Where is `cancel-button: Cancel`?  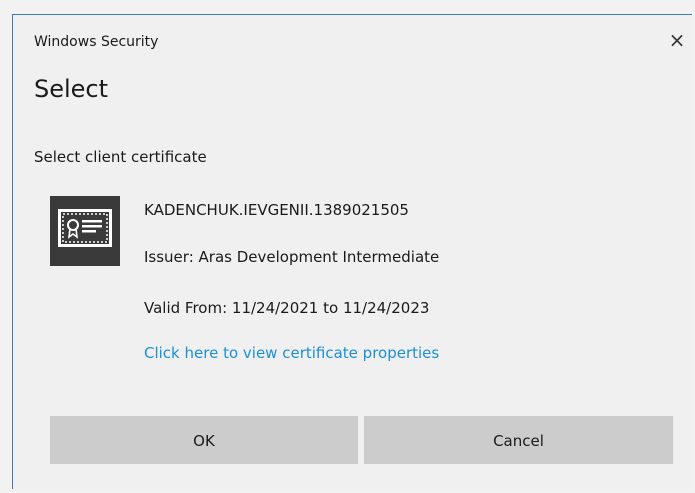 cancel-button: Cancel is located at coordinates (518, 440).